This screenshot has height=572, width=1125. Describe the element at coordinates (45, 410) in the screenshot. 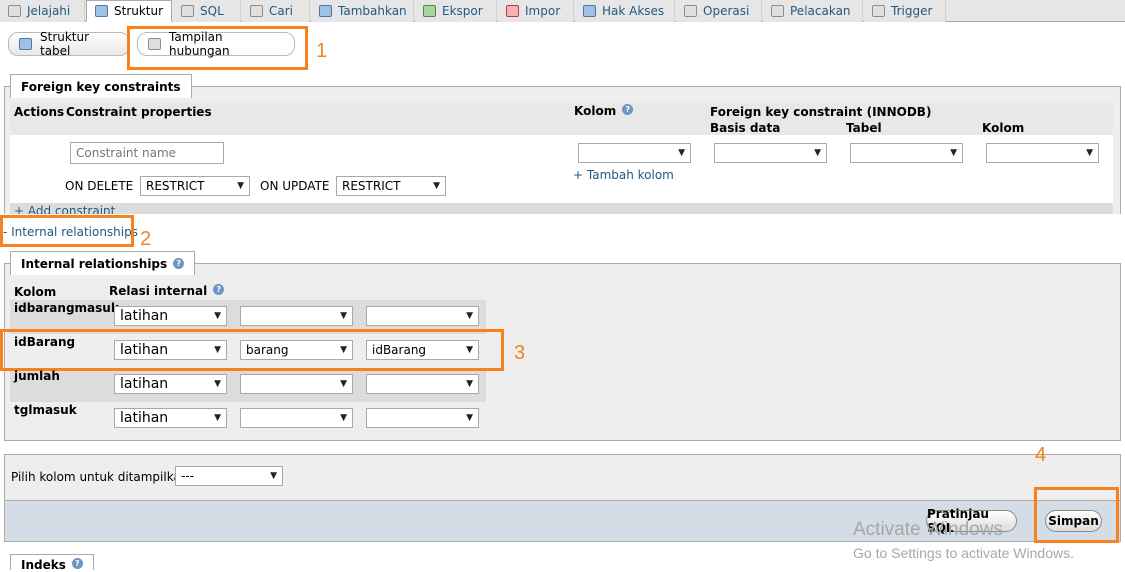

I see `row-column-name: tglmasuk` at that location.